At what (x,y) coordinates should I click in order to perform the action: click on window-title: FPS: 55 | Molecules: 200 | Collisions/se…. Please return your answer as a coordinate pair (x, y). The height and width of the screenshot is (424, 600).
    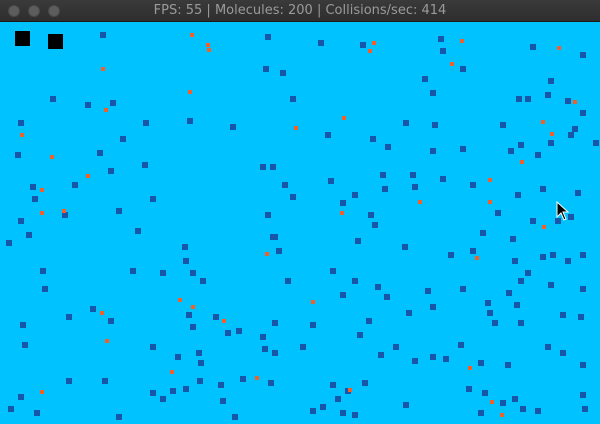
    Looking at the image, I should click on (300, 10).